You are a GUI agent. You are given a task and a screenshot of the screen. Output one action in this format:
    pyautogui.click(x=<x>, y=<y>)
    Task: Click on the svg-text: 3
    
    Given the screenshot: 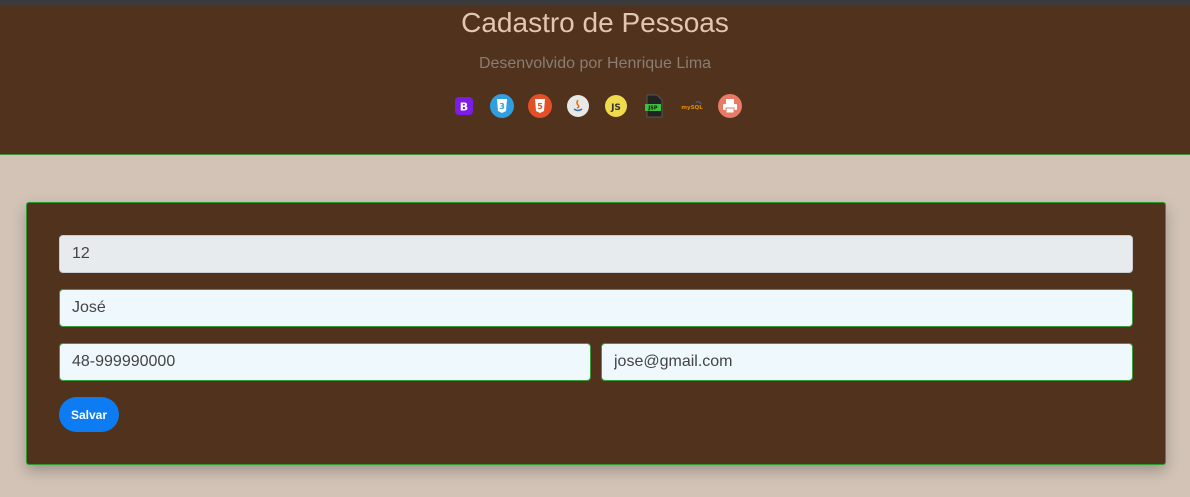 What is the action you would take?
    pyautogui.click(x=502, y=106)
    